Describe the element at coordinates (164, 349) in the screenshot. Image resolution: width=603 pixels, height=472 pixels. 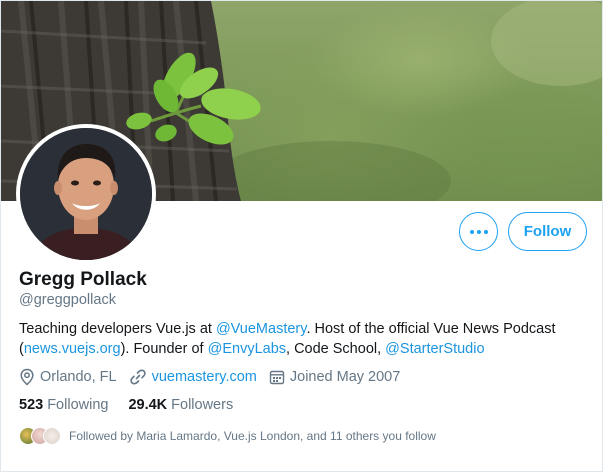
I see `bio-text: ). Founder of` at that location.